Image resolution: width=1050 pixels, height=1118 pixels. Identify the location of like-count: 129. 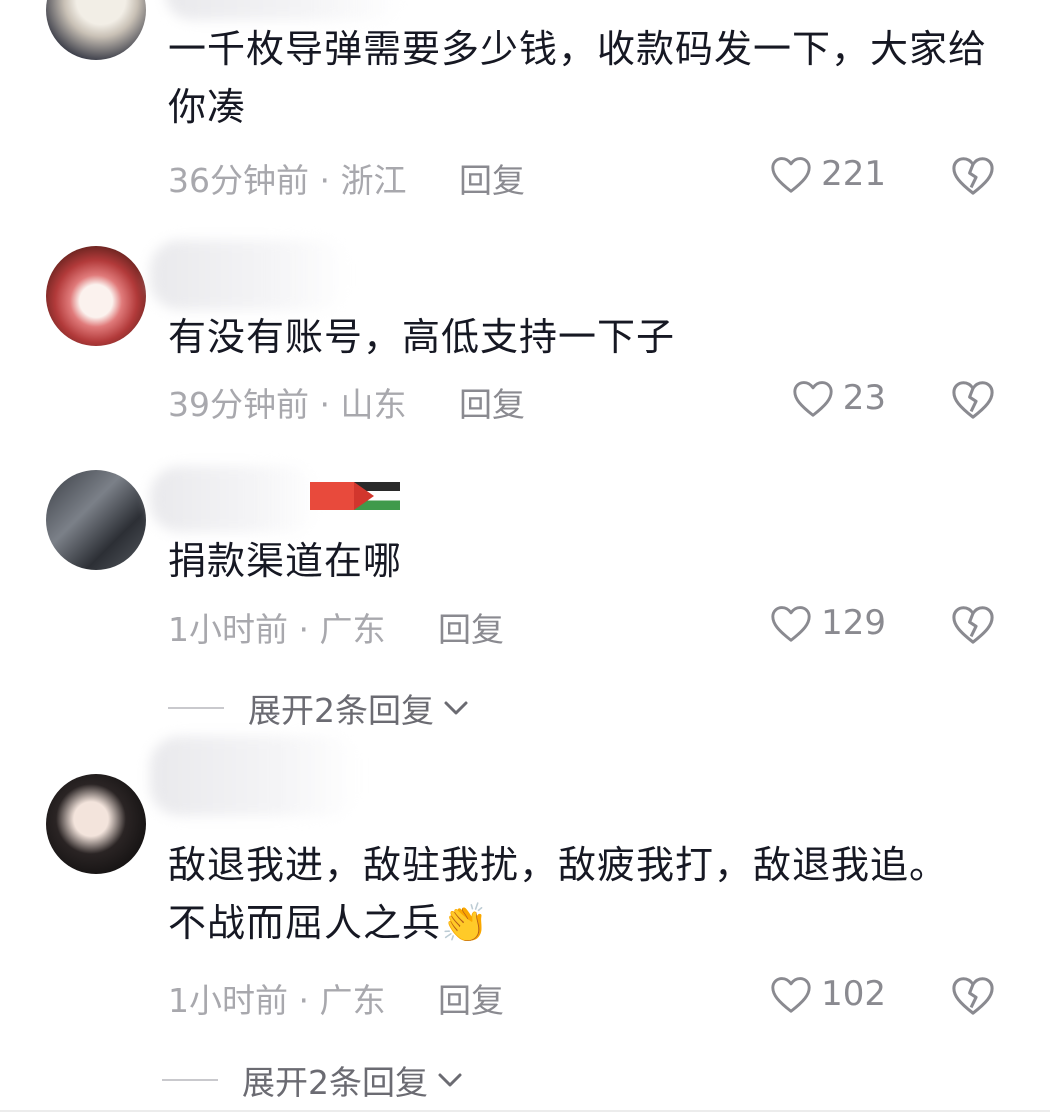
(853, 623).